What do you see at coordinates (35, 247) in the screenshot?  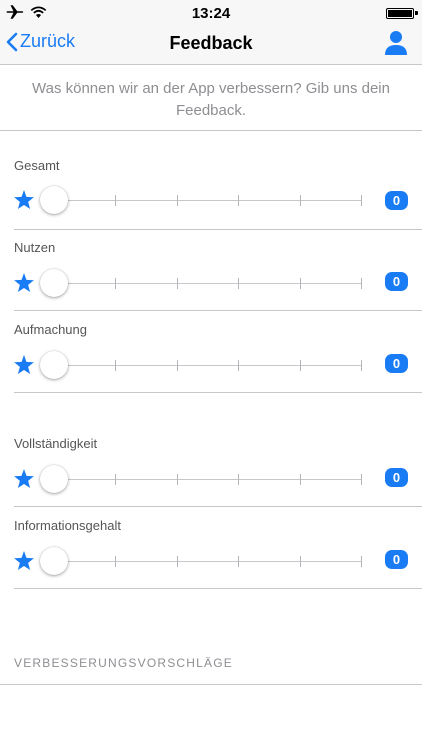 I see `rating-label: Nutzen` at bounding box center [35, 247].